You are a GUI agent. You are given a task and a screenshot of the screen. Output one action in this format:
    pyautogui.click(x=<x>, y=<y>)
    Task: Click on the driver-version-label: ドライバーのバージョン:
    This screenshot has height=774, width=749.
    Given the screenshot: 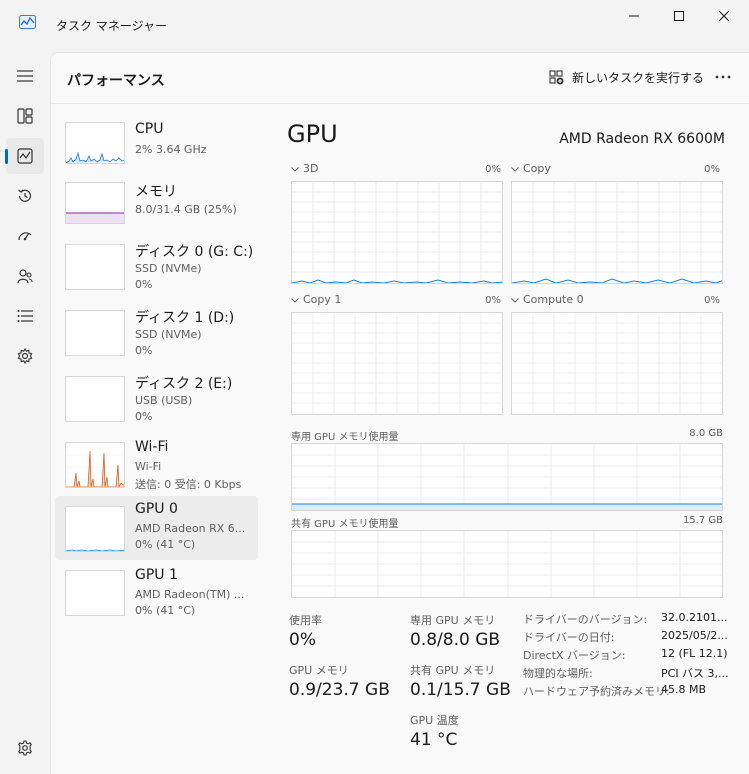 What is the action you would take?
    pyautogui.click(x=585, y=619)
    